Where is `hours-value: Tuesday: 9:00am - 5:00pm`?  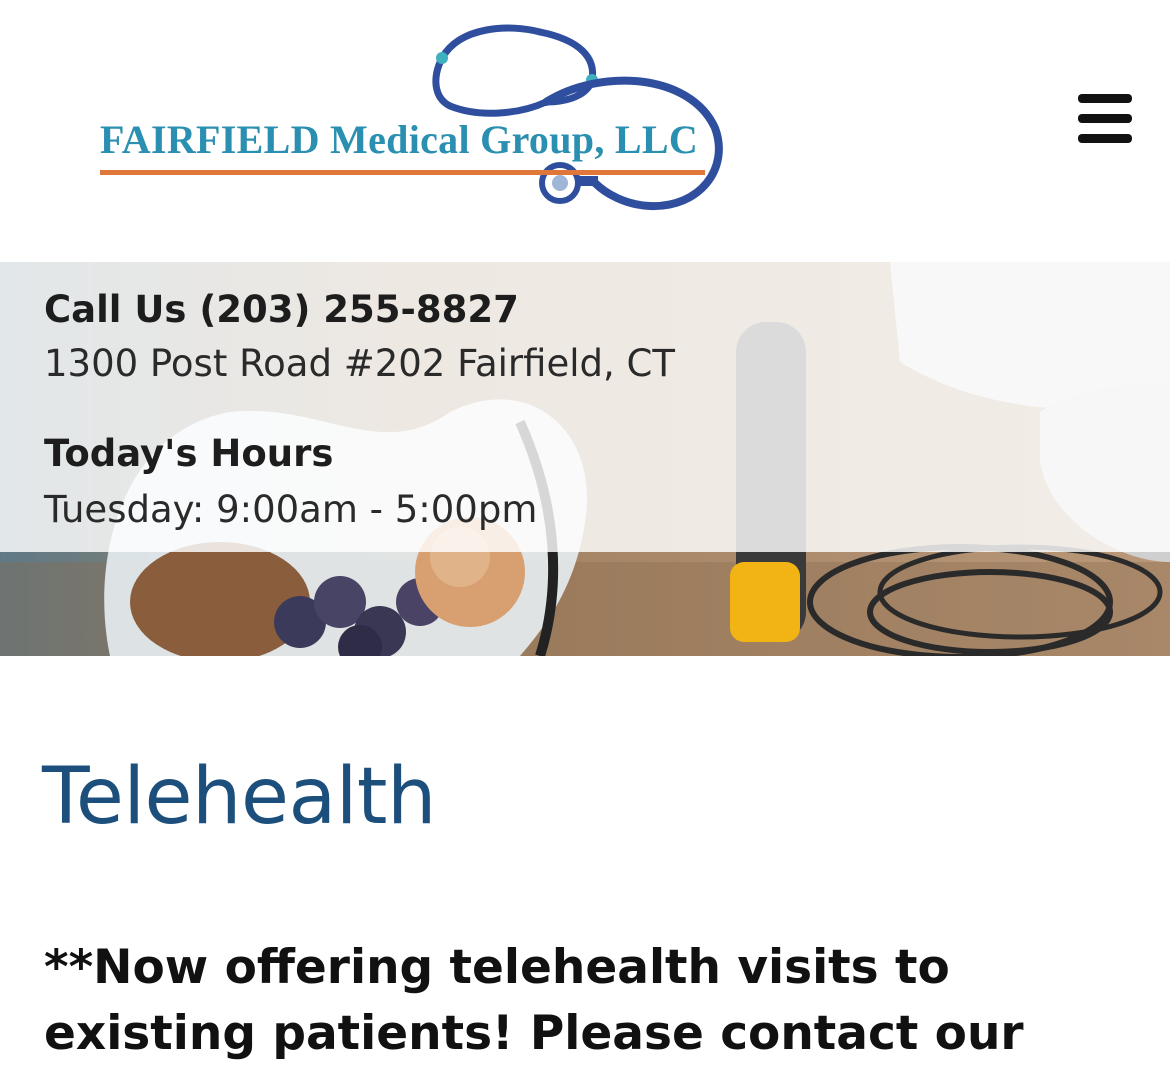 hours-value: Tuesday: 9:00am - 5:00pm is located at coordinates (291, 509).